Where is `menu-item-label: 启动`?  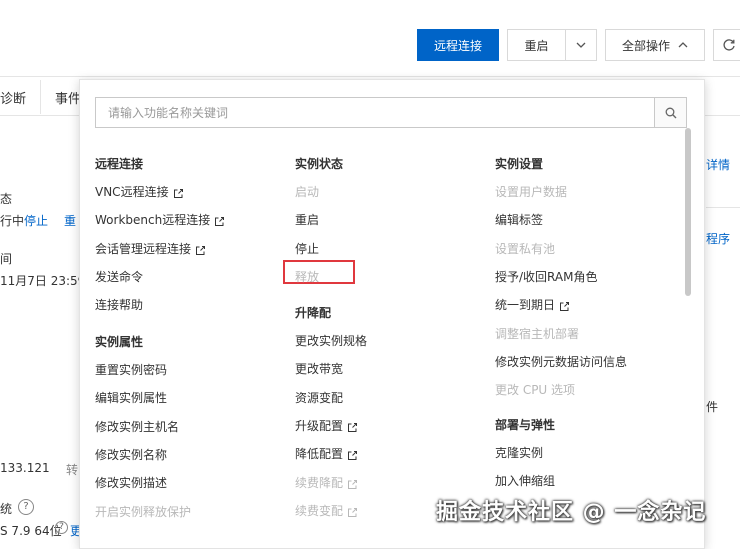
menu-item-label: 启动 is located at coordinates (307, 192).